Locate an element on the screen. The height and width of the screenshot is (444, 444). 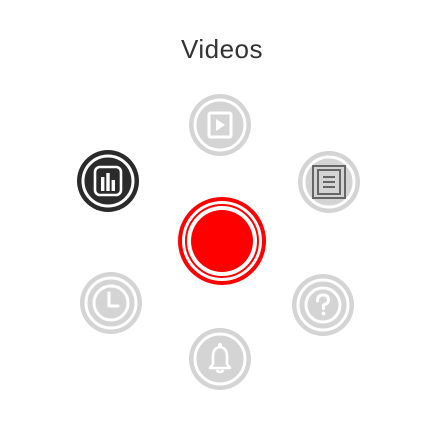
documents-button is located at coordinates (329, 182).